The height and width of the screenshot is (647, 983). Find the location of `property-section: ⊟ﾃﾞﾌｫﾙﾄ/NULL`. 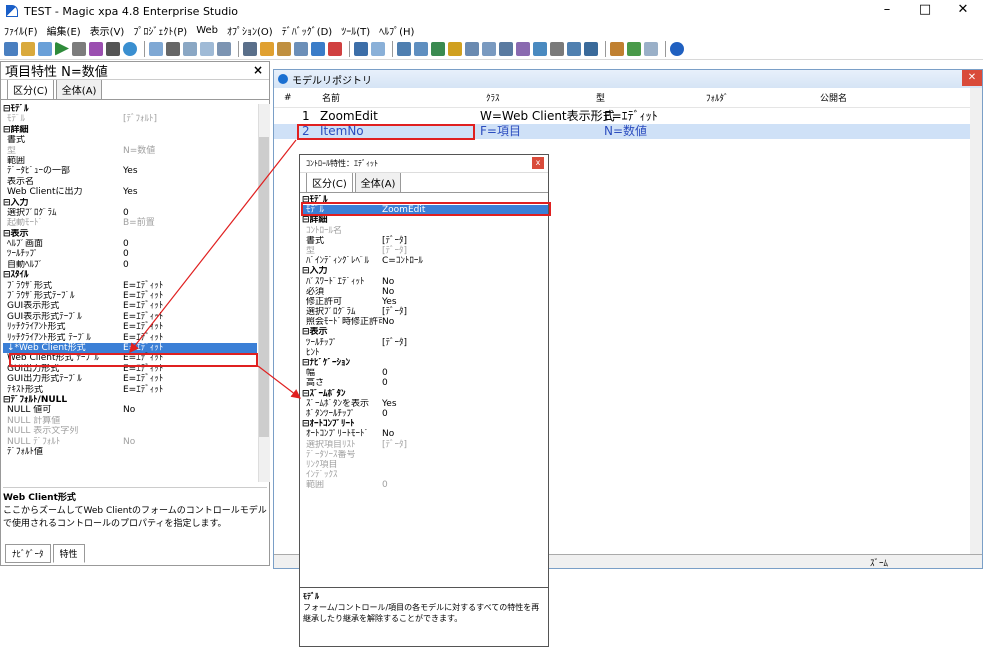

property-section: ⊟ﾃﾞﾌｫﾙﾄ/NULL is located at coordinates (130, 400).